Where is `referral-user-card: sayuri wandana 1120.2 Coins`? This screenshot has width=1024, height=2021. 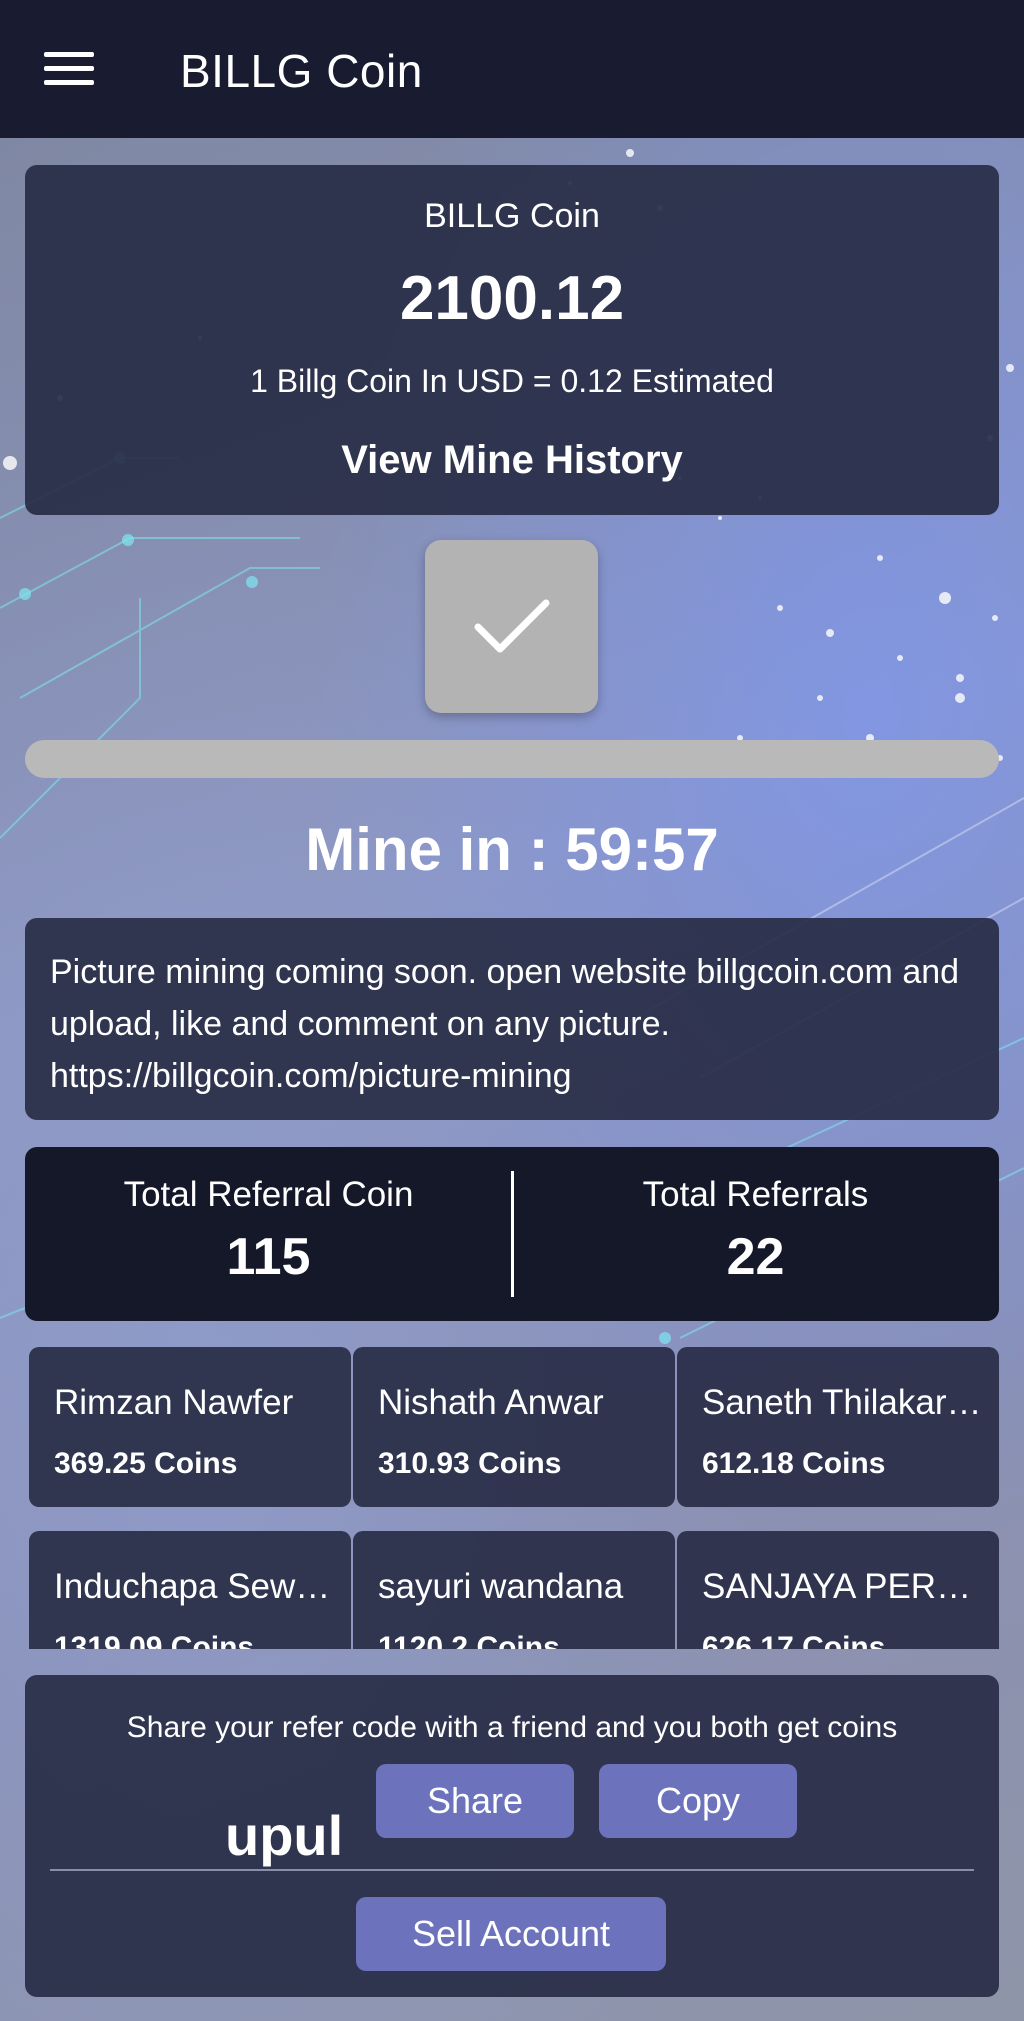 referral-user-card: sayuri wandana 1120.2 Coins is located at coordinates (514, 1590).